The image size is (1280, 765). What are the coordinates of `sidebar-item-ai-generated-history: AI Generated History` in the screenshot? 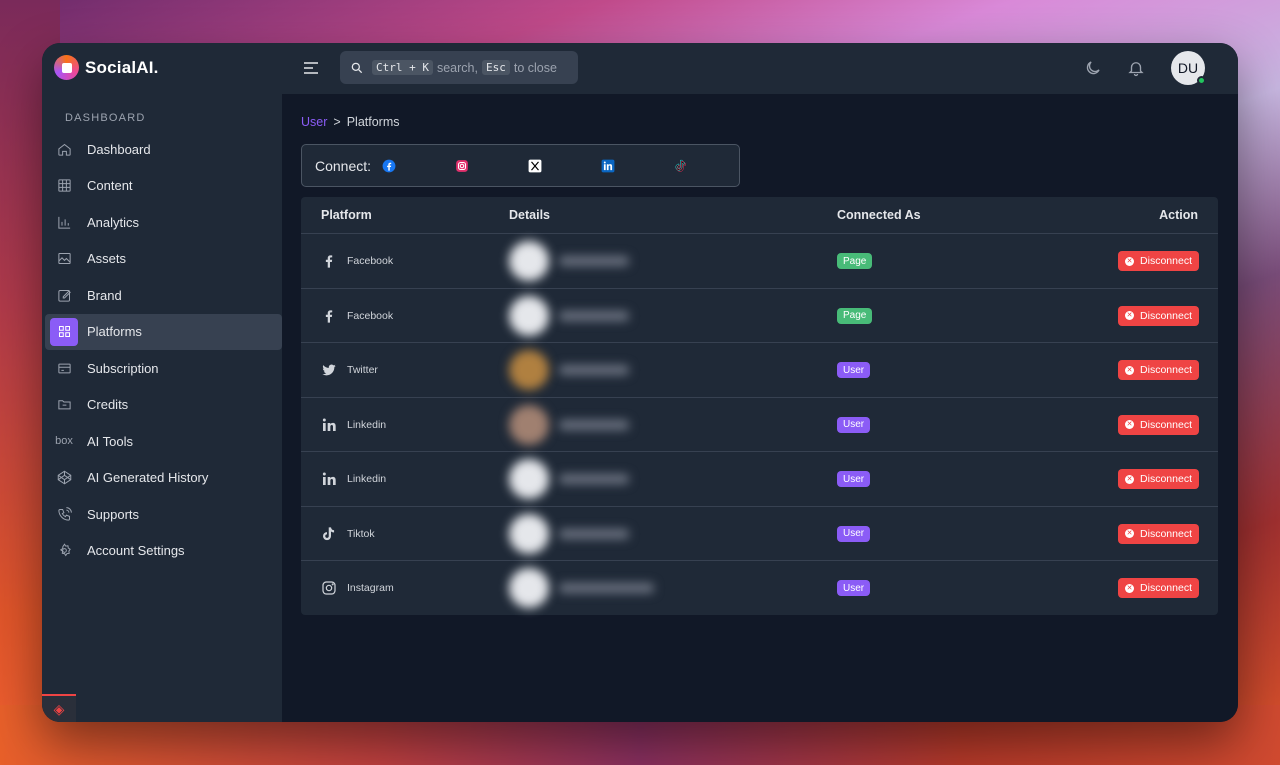 It's located at (163, 478).